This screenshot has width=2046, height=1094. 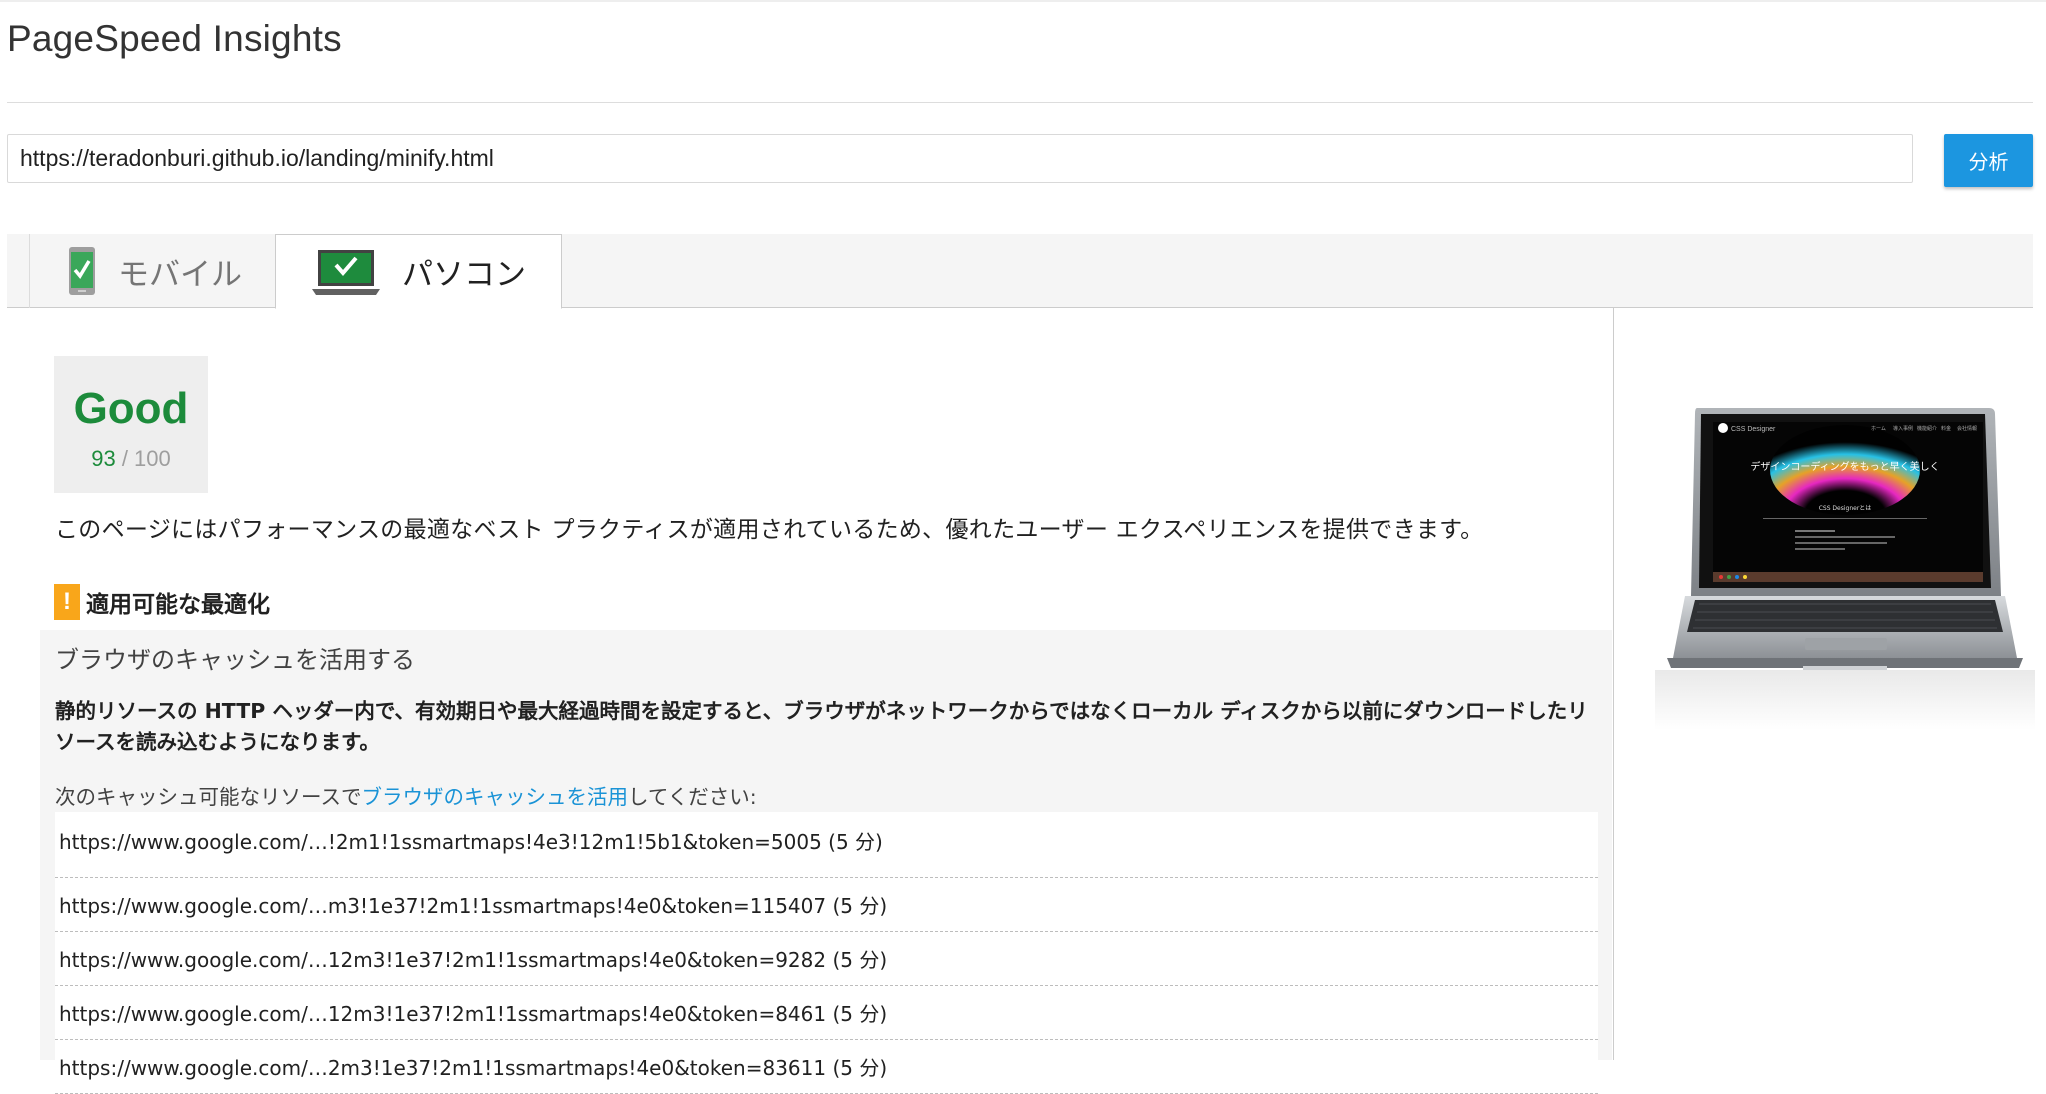 I want to click on section-title: 適用可能な最適化, so click(x=178, y=605).